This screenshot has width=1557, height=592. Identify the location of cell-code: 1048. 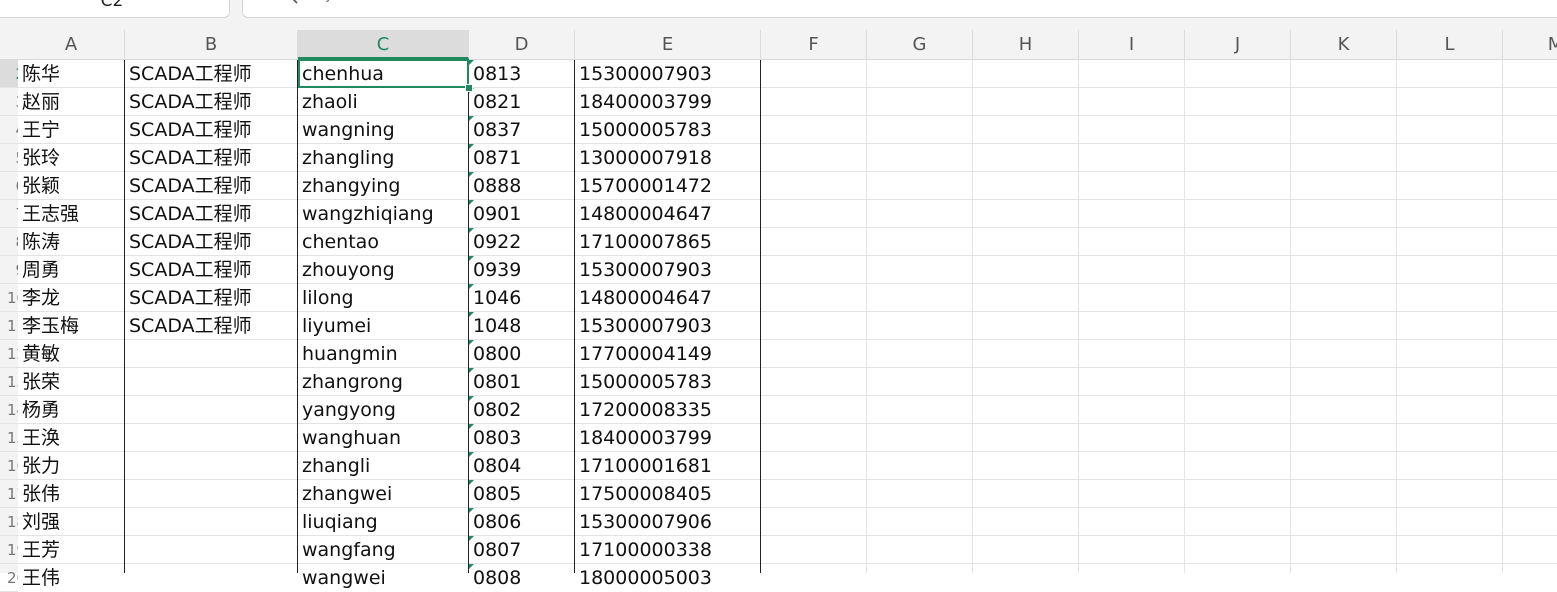
(523, 326).